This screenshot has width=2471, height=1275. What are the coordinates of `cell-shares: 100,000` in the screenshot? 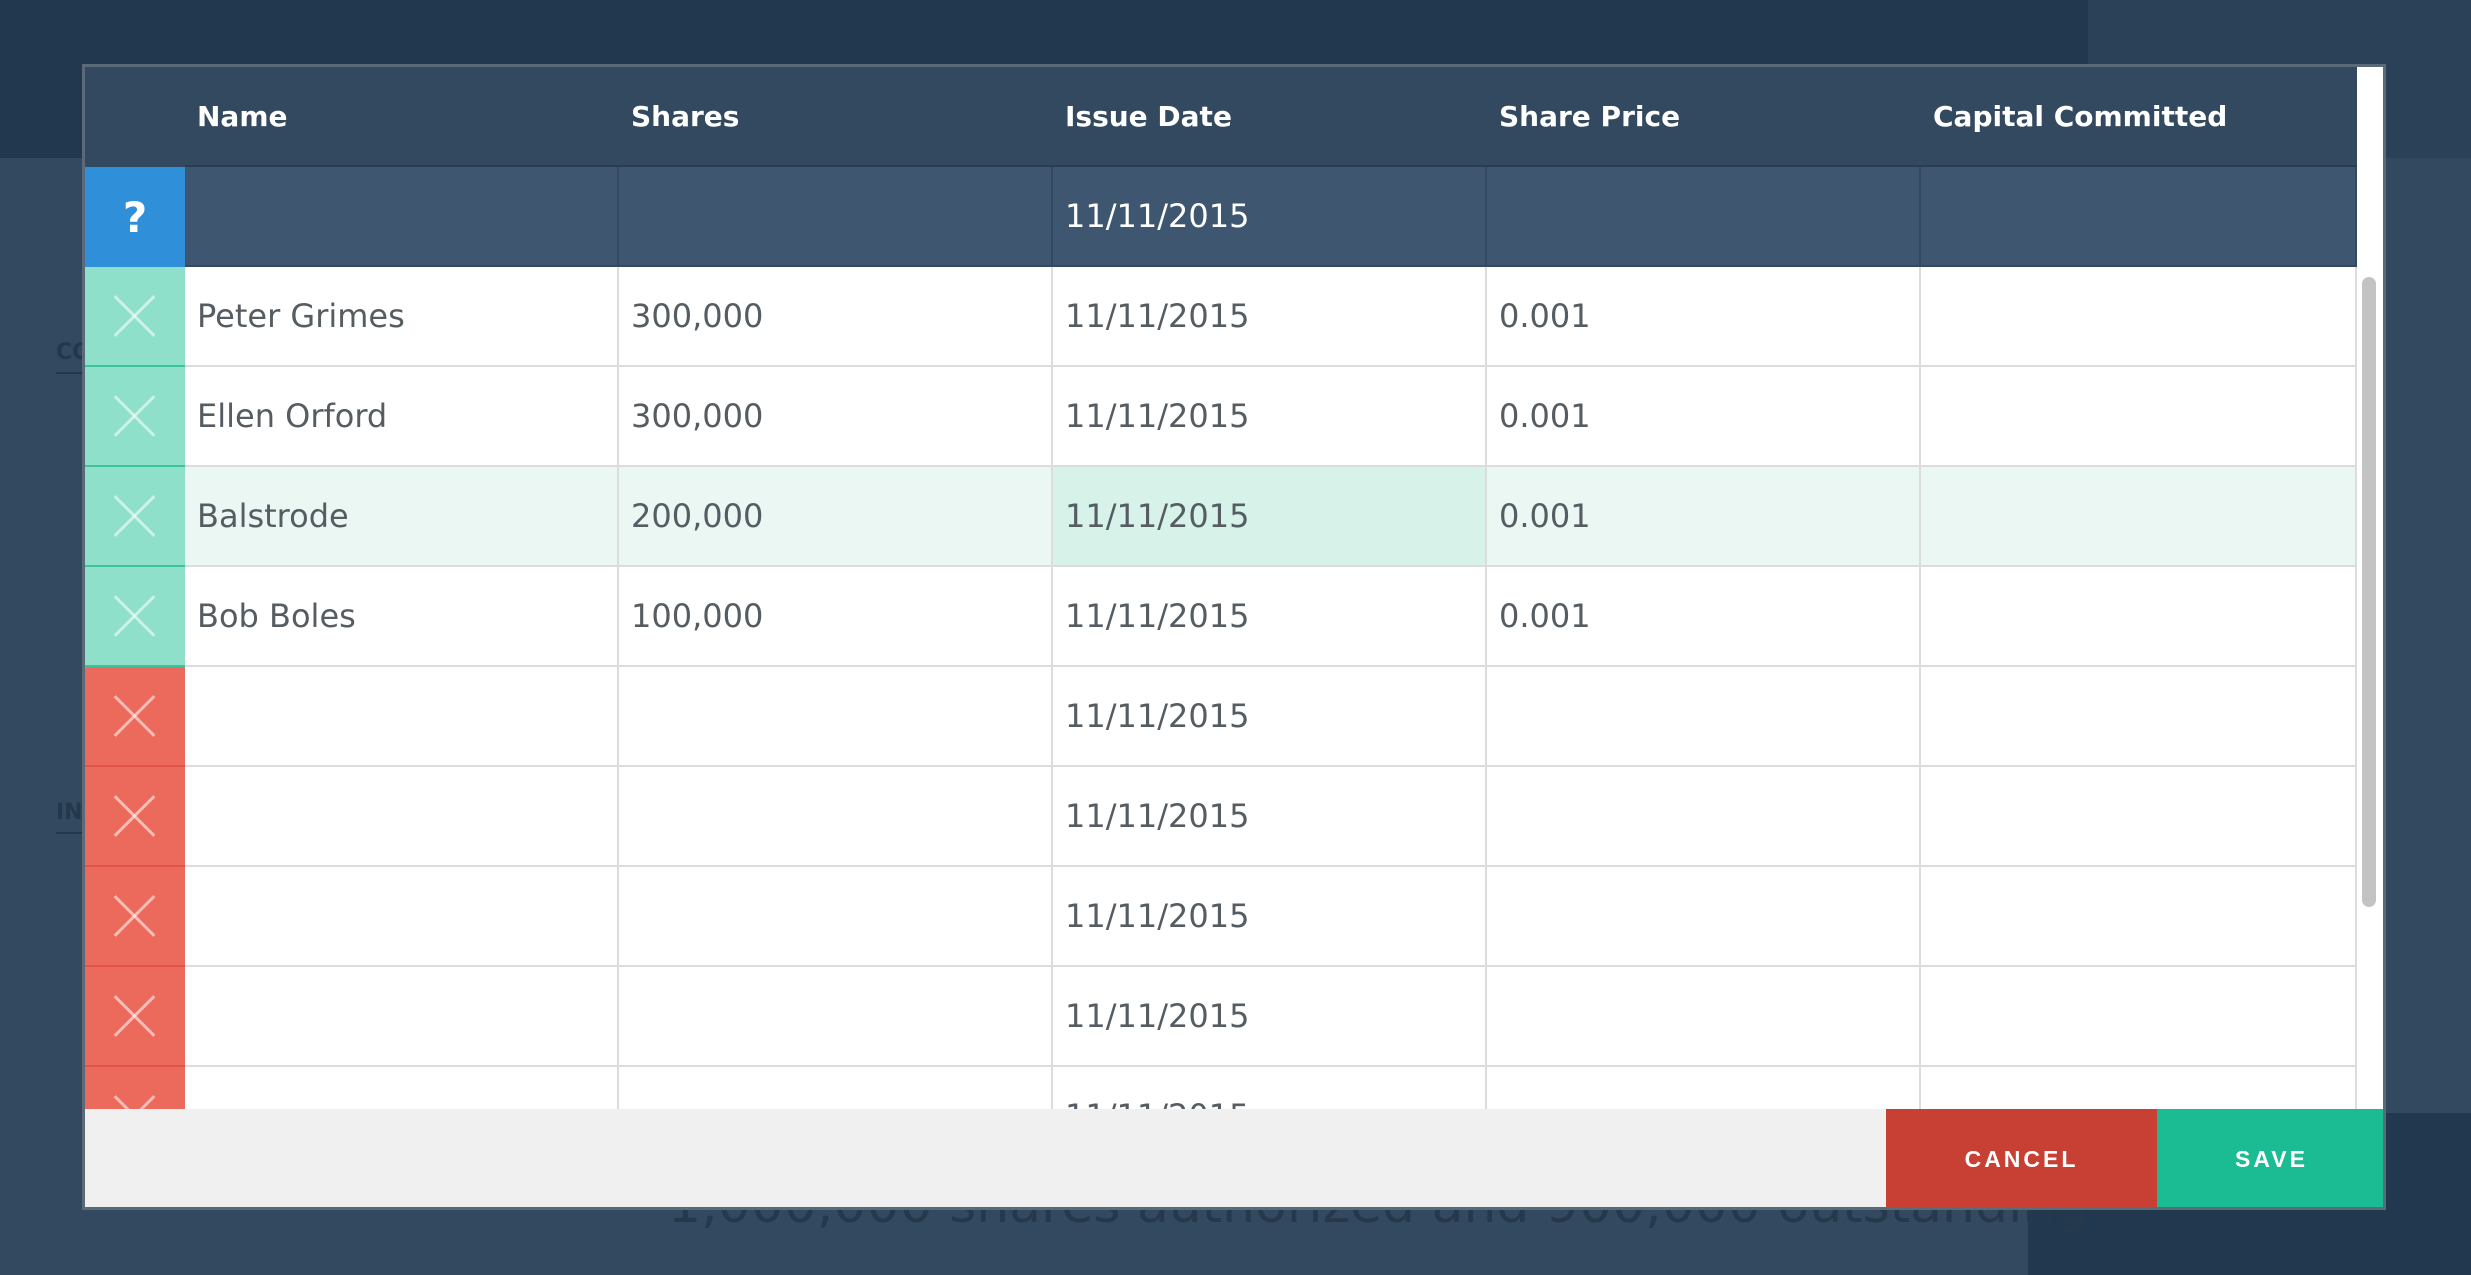 It's located at (836, 617).